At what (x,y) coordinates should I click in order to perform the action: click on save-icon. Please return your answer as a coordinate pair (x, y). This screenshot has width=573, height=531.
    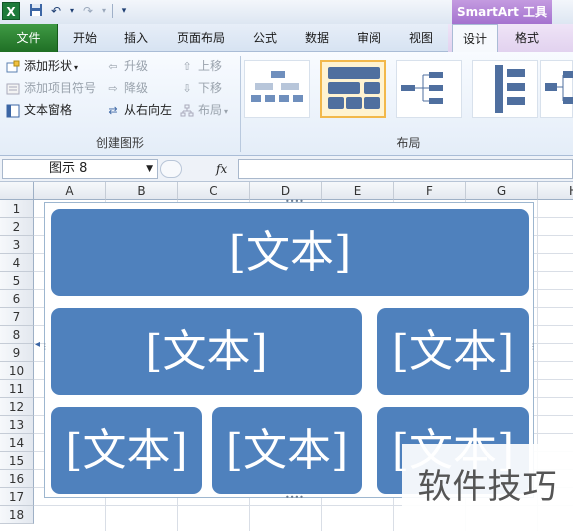
    Looking at the image, I should click on (36, 11).